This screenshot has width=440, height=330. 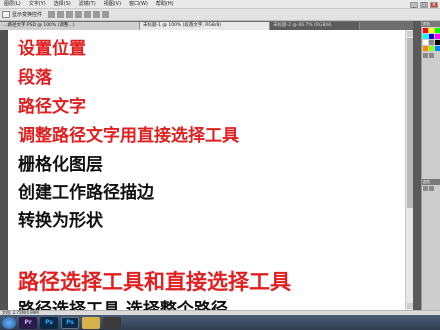 I want to click on vertical-scrollbar, so click(x=409, y=170).